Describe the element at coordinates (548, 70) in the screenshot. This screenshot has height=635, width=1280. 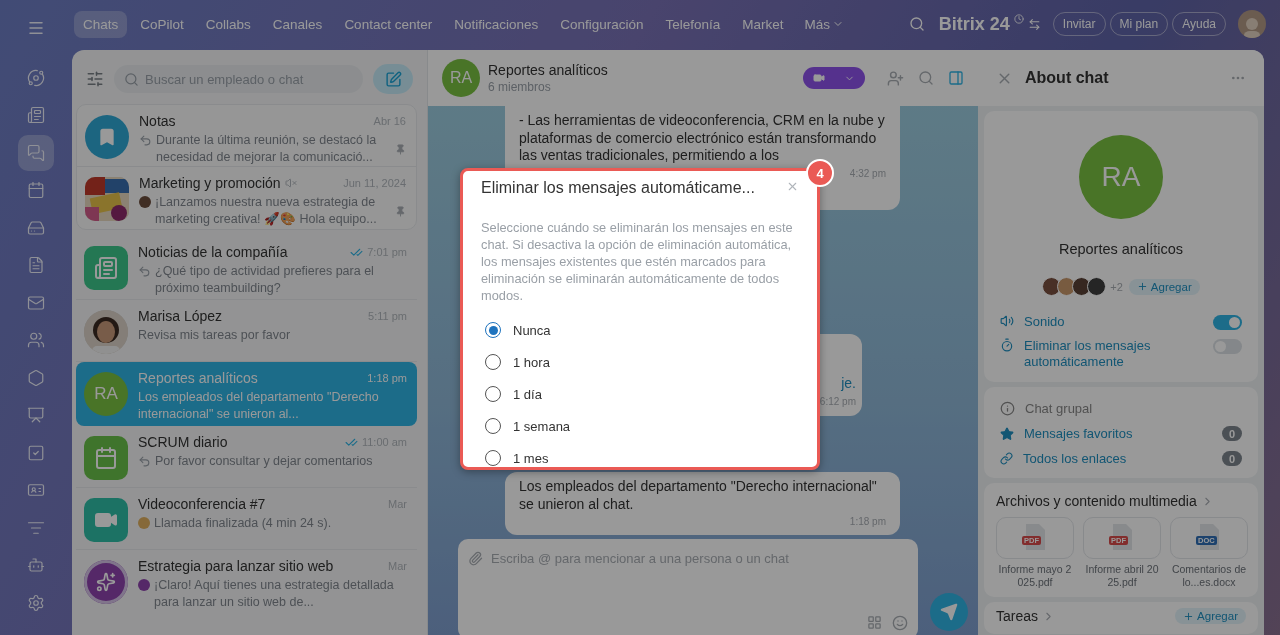
I see `chat-title: Reportes analíticos` at that location.